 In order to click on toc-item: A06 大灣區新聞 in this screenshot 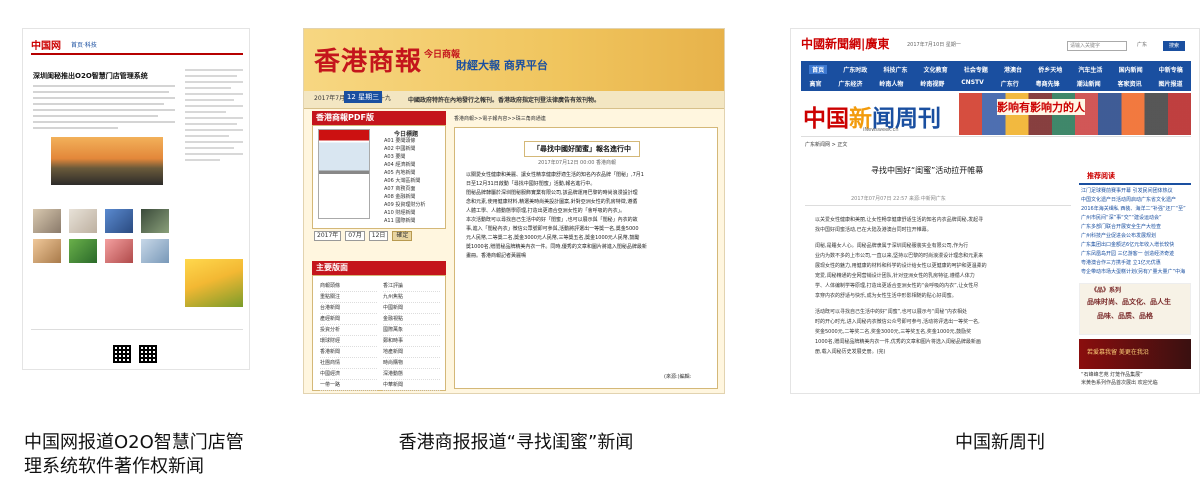, I will do `click(413, 181)`.